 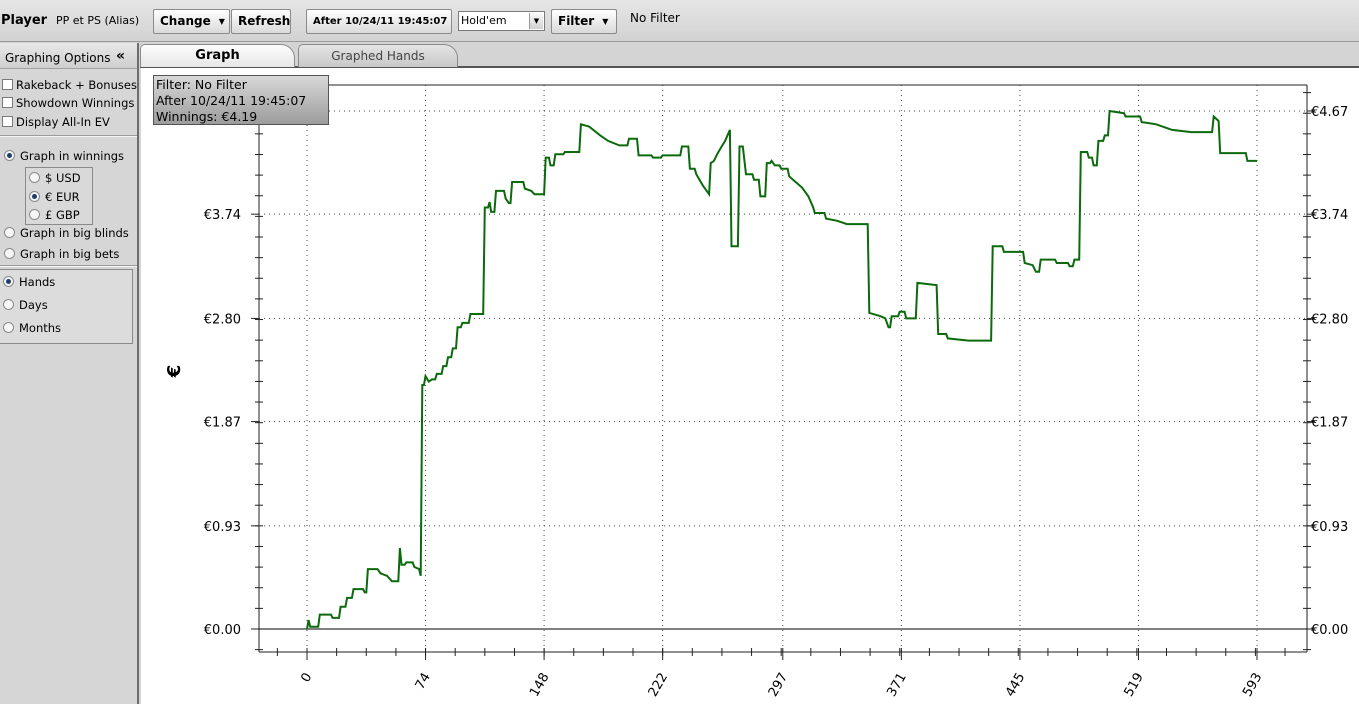 What do you see at coordinates (75, 103) in the screenshot?
I see `showdown-label: Showdown Winnings` at bounding box center [75, 103].